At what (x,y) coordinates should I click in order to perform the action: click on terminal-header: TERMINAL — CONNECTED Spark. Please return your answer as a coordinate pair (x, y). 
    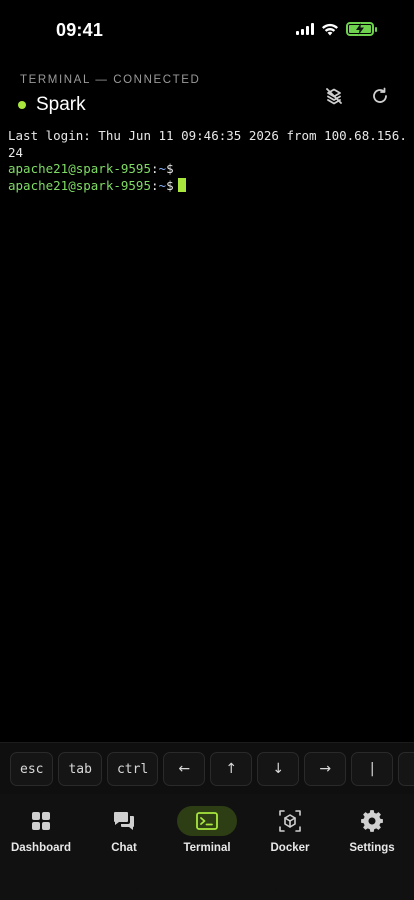
    Looking at the image, I should click on (207, 97).